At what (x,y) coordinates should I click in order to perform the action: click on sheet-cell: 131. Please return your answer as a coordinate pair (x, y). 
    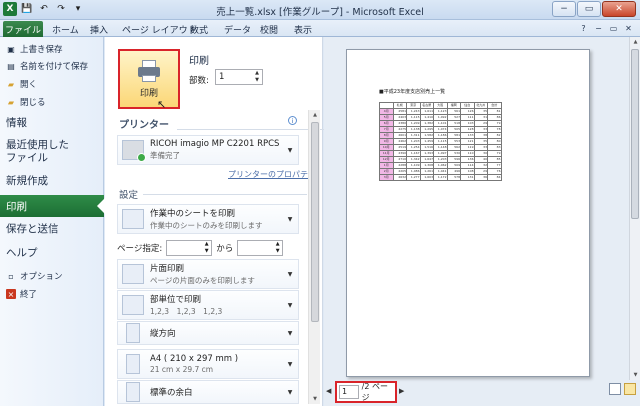
    Looking at the image, I should click on (467, 177).